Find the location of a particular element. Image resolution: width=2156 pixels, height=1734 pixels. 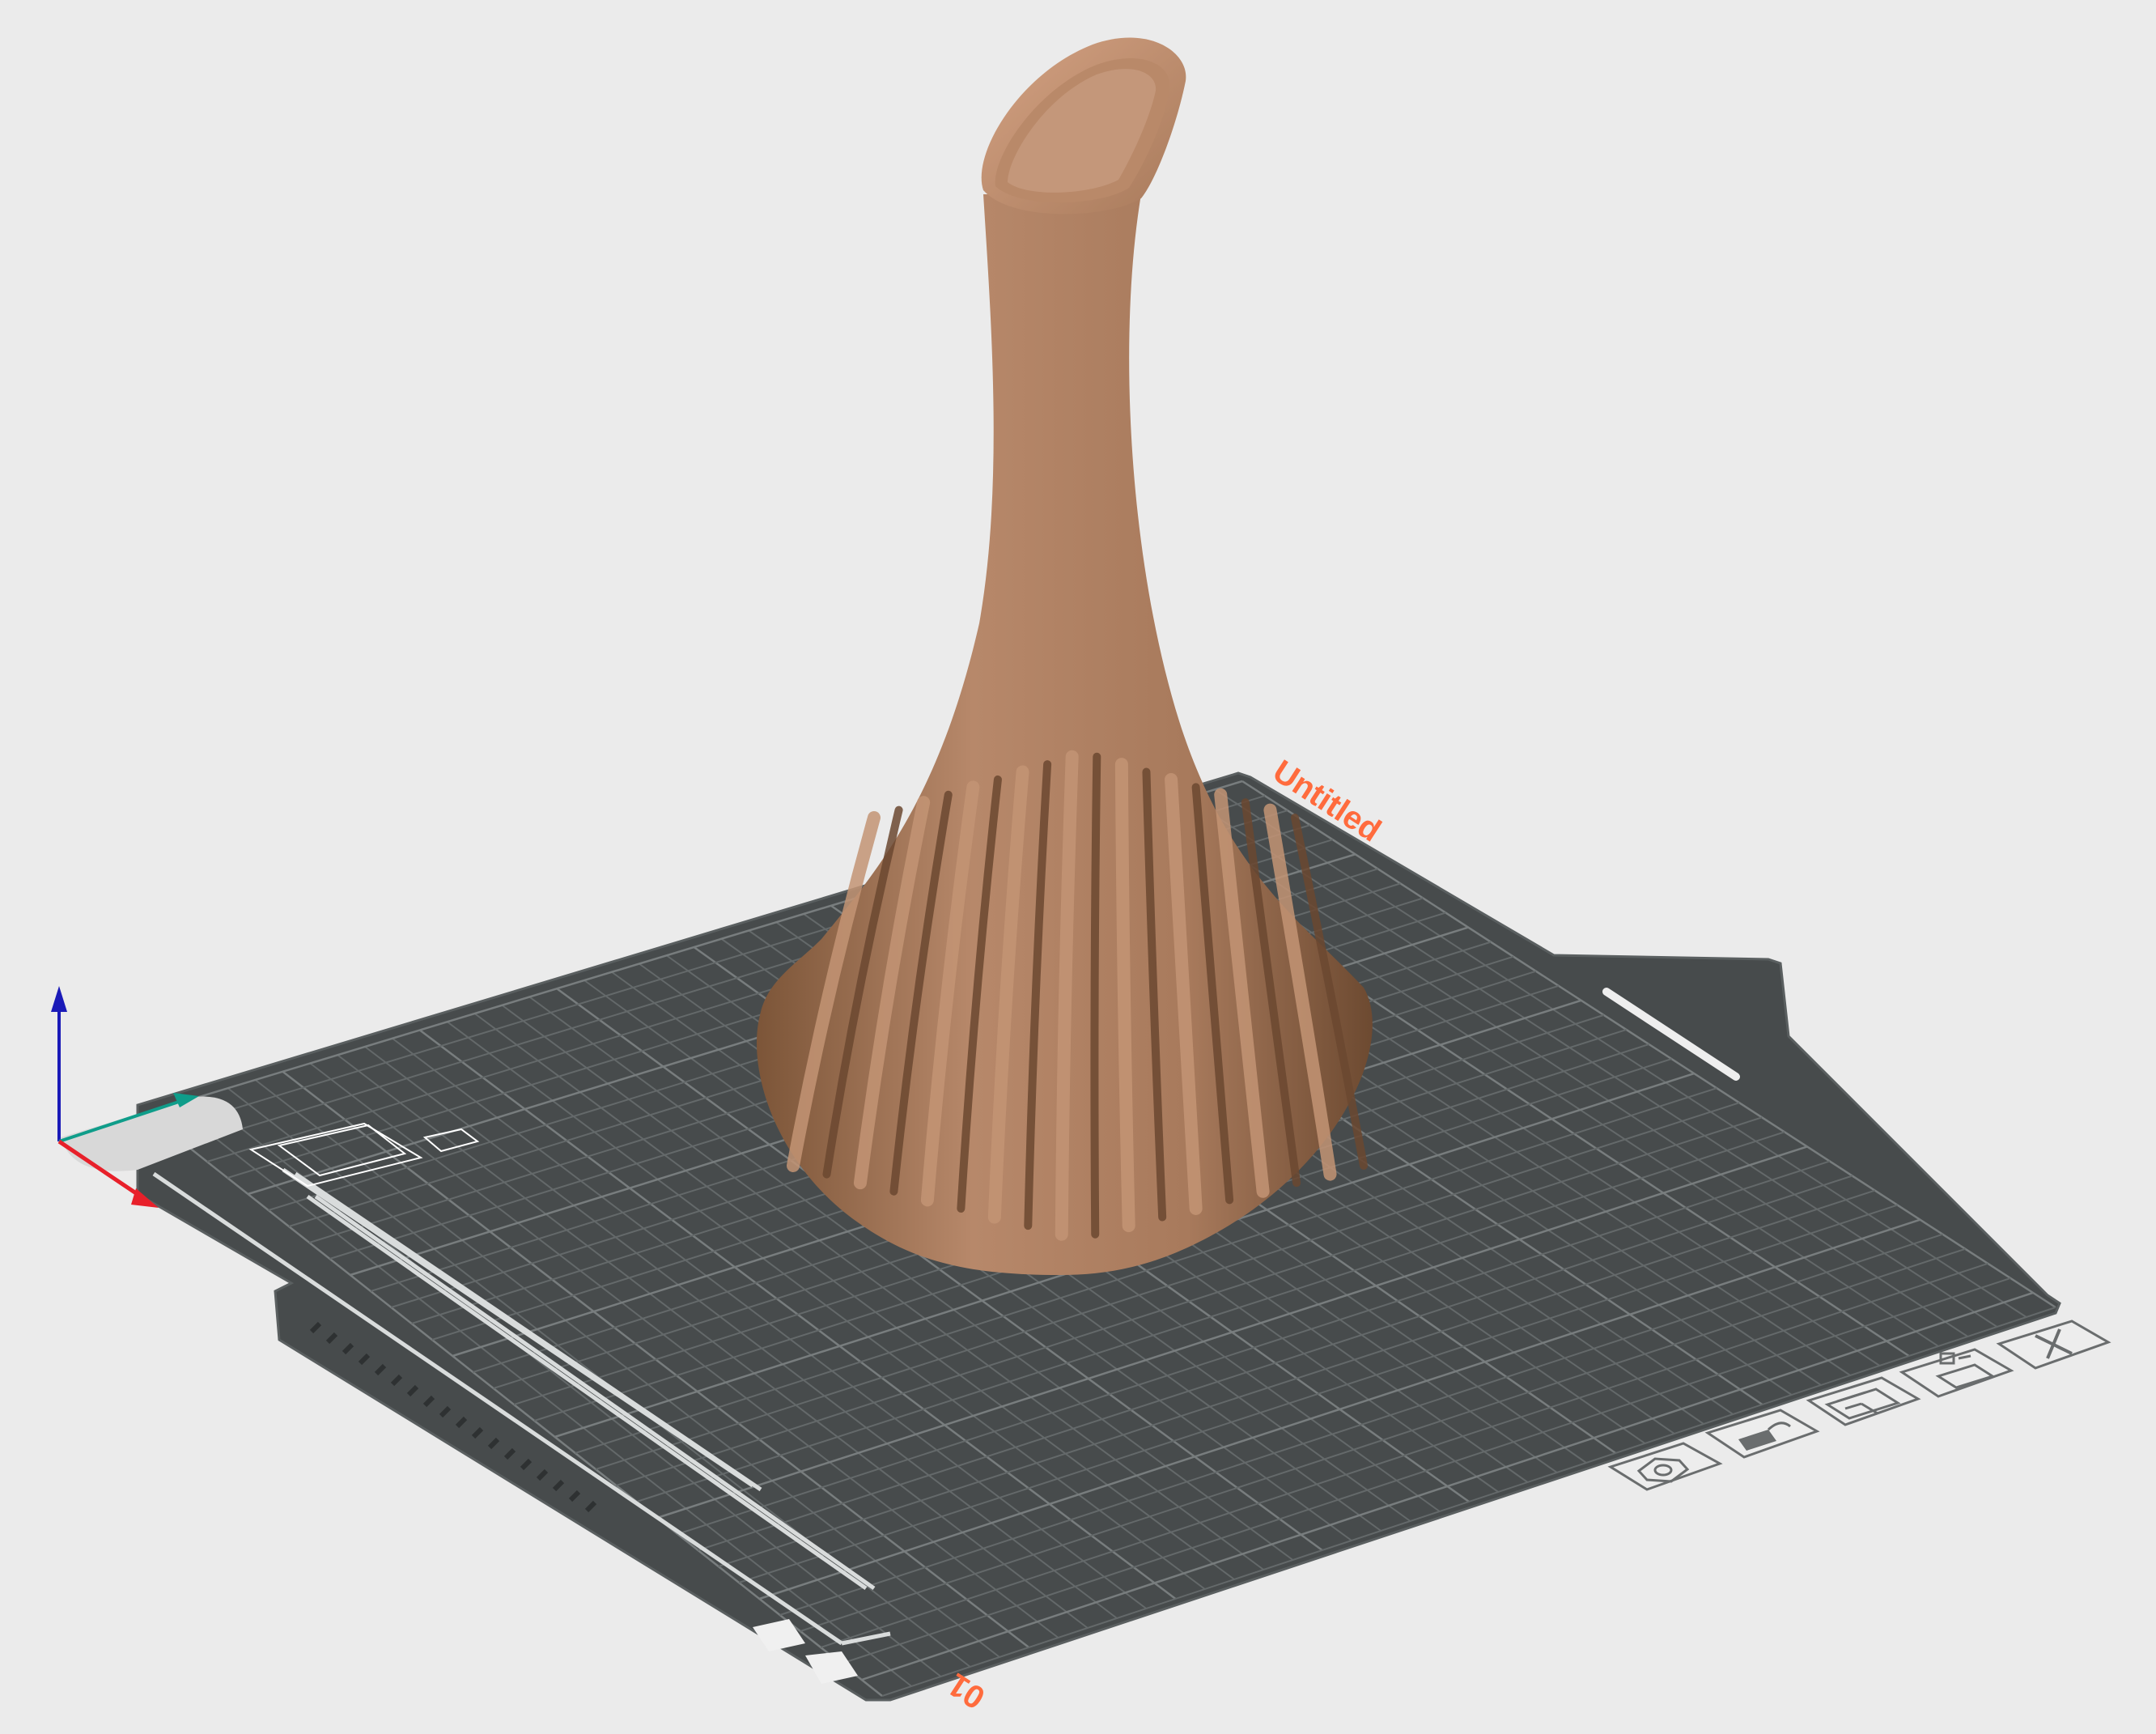

axis-z-arrow is located at coordinates (59, 999).